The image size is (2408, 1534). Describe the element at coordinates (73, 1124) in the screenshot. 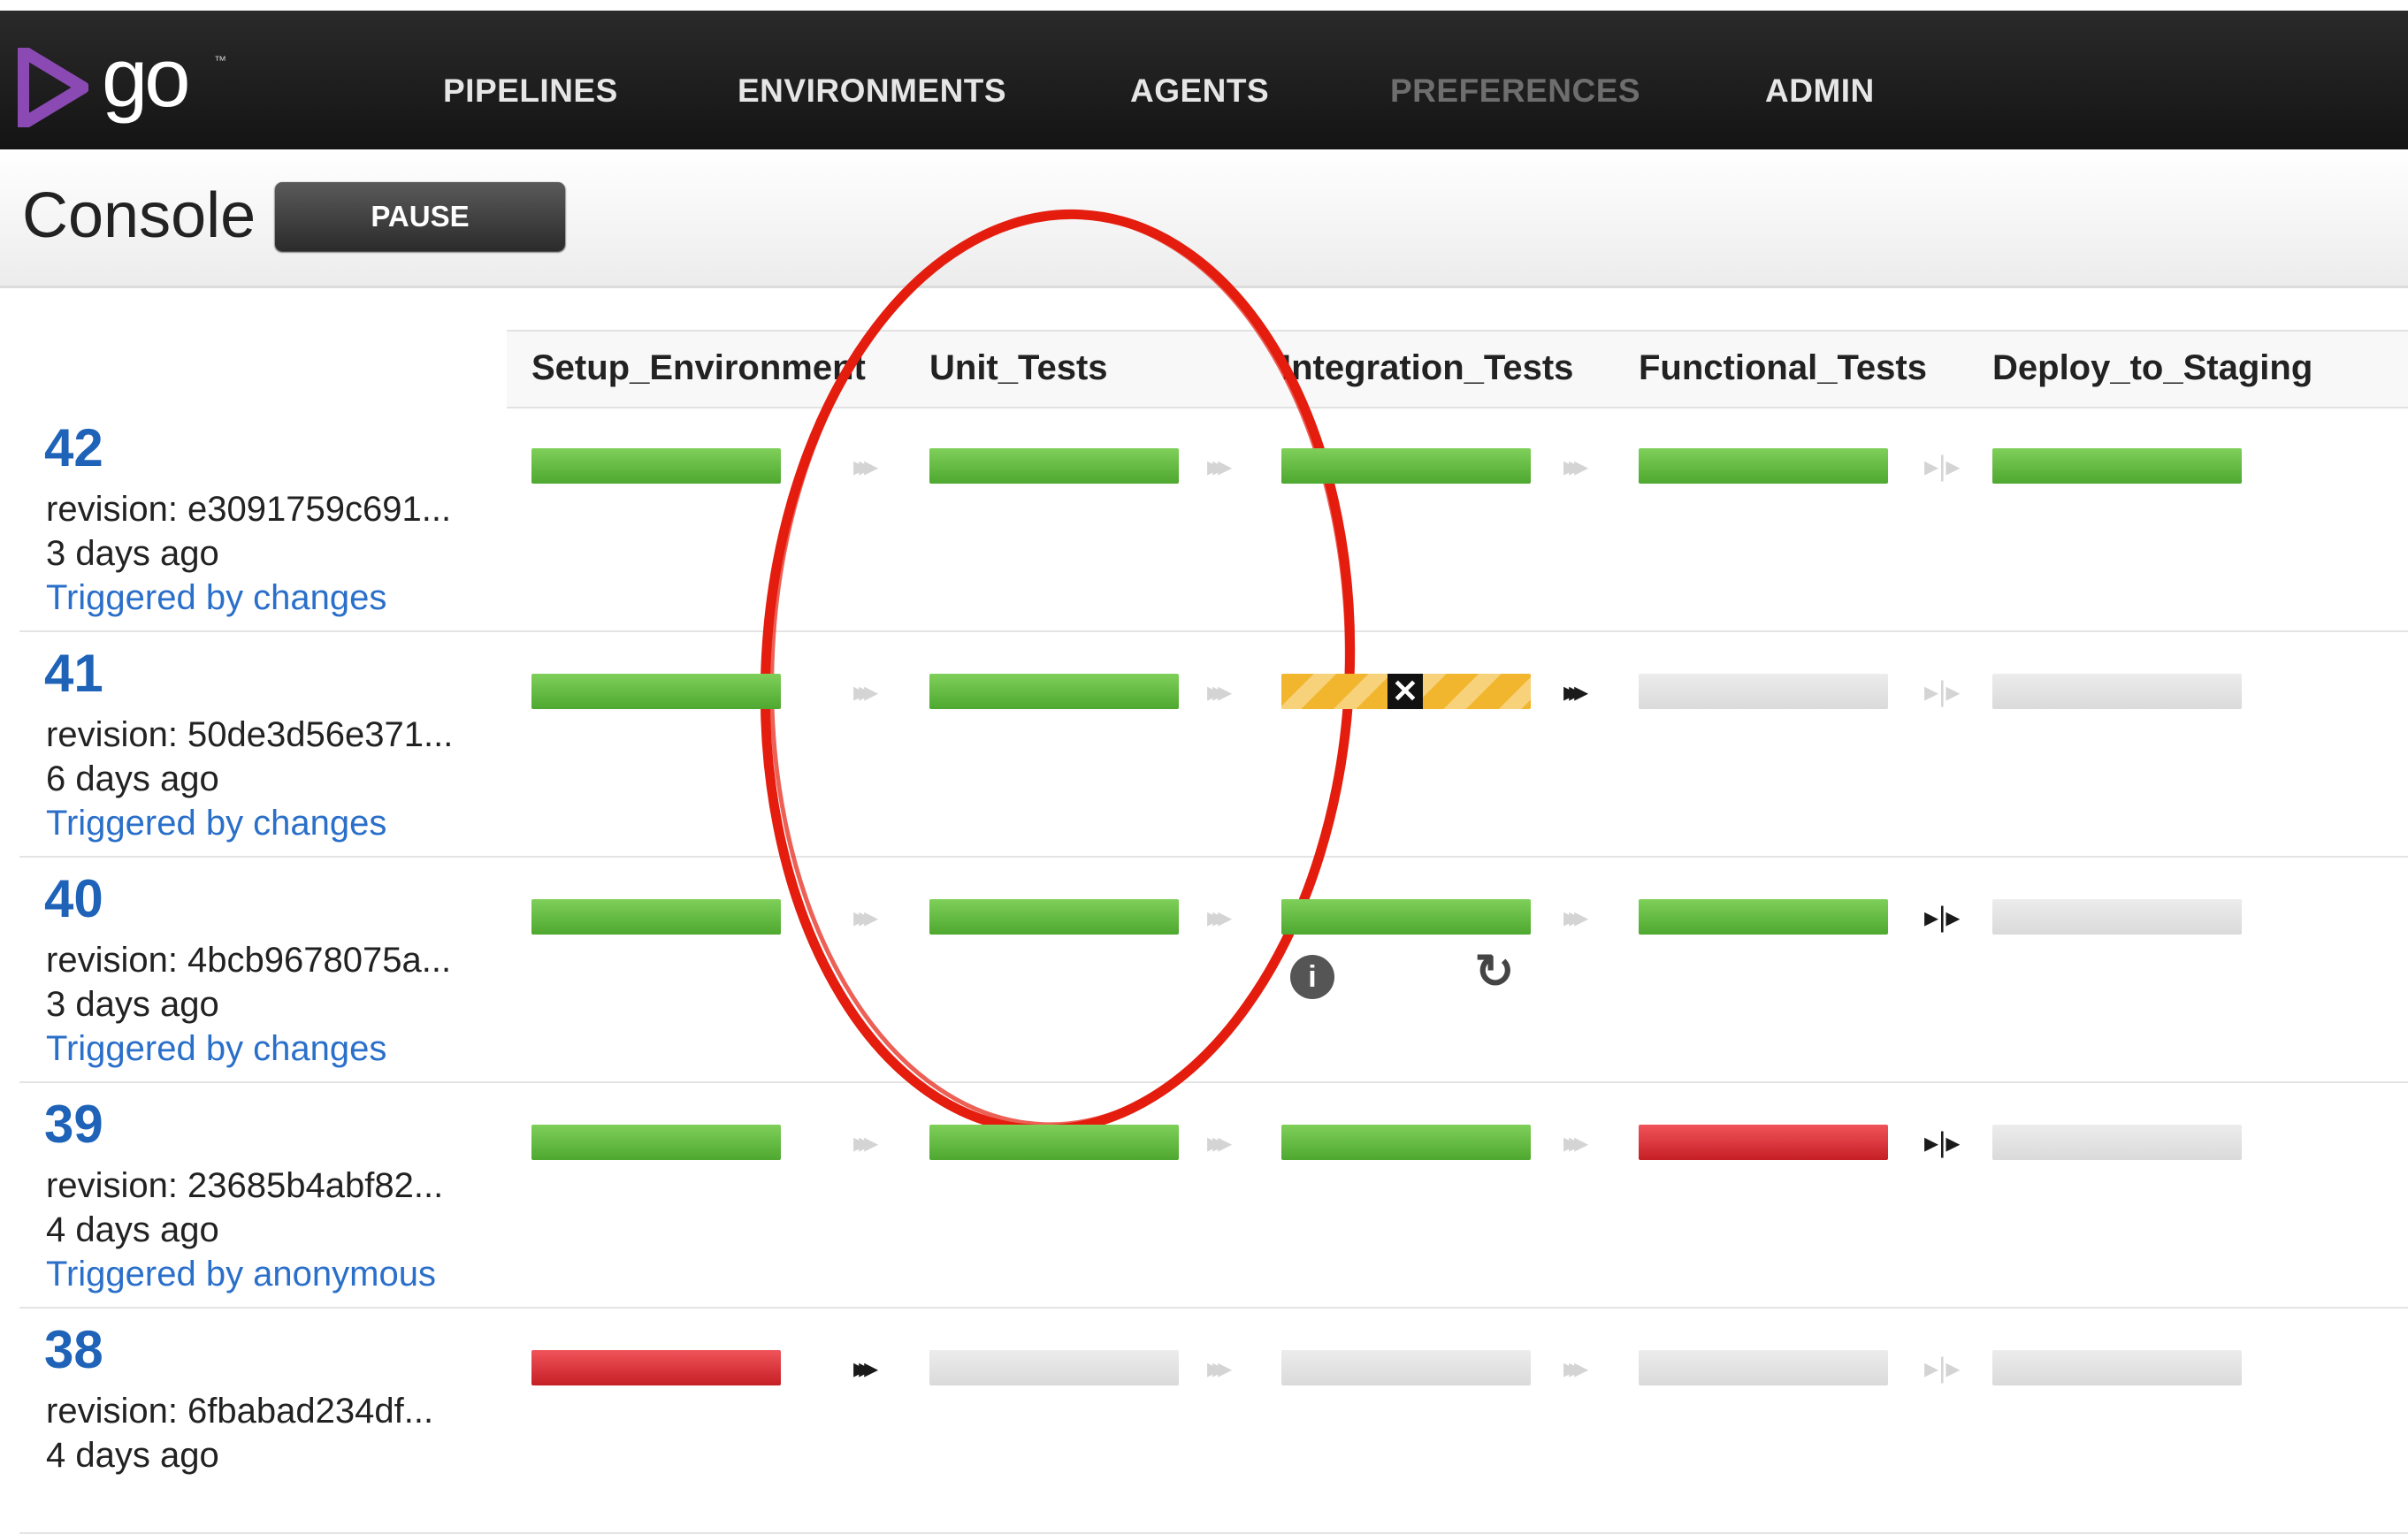

I see `run-label-link: 39` at that location.